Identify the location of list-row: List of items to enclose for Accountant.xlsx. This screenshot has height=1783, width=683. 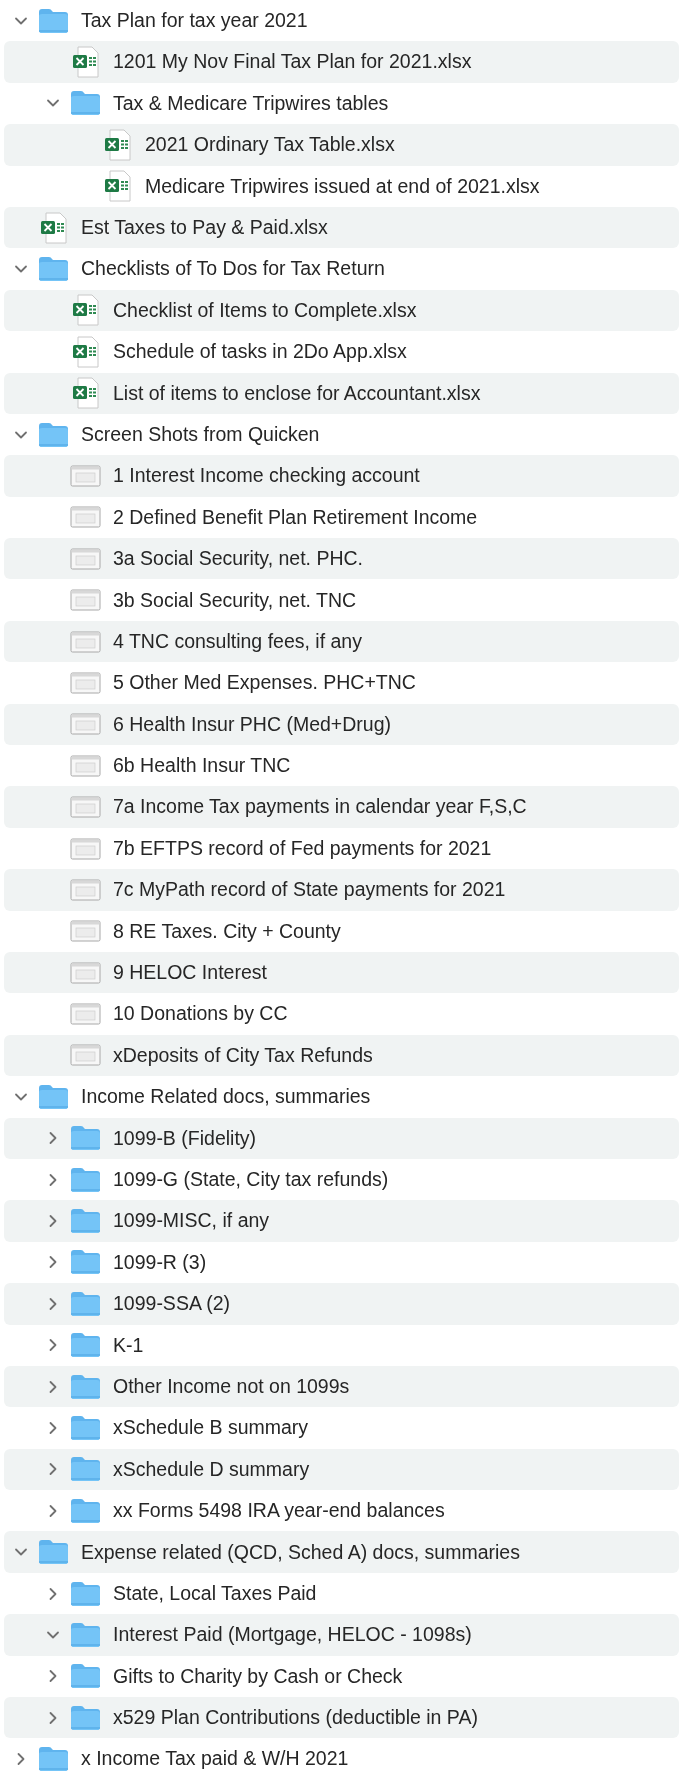
(341, 393).